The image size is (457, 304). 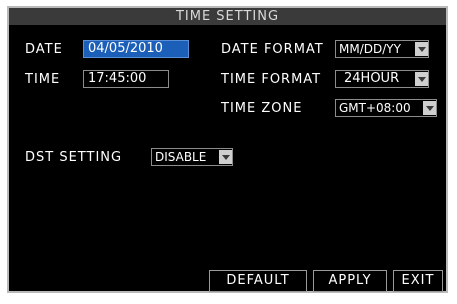 I want to click on time-label: TIME, so click(x=43, y=79).